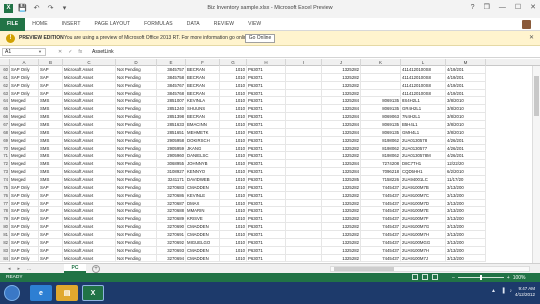 The height and width of the screenshot is (304, 540). I want to click on table-cell: 3270694, so click(171, 258).